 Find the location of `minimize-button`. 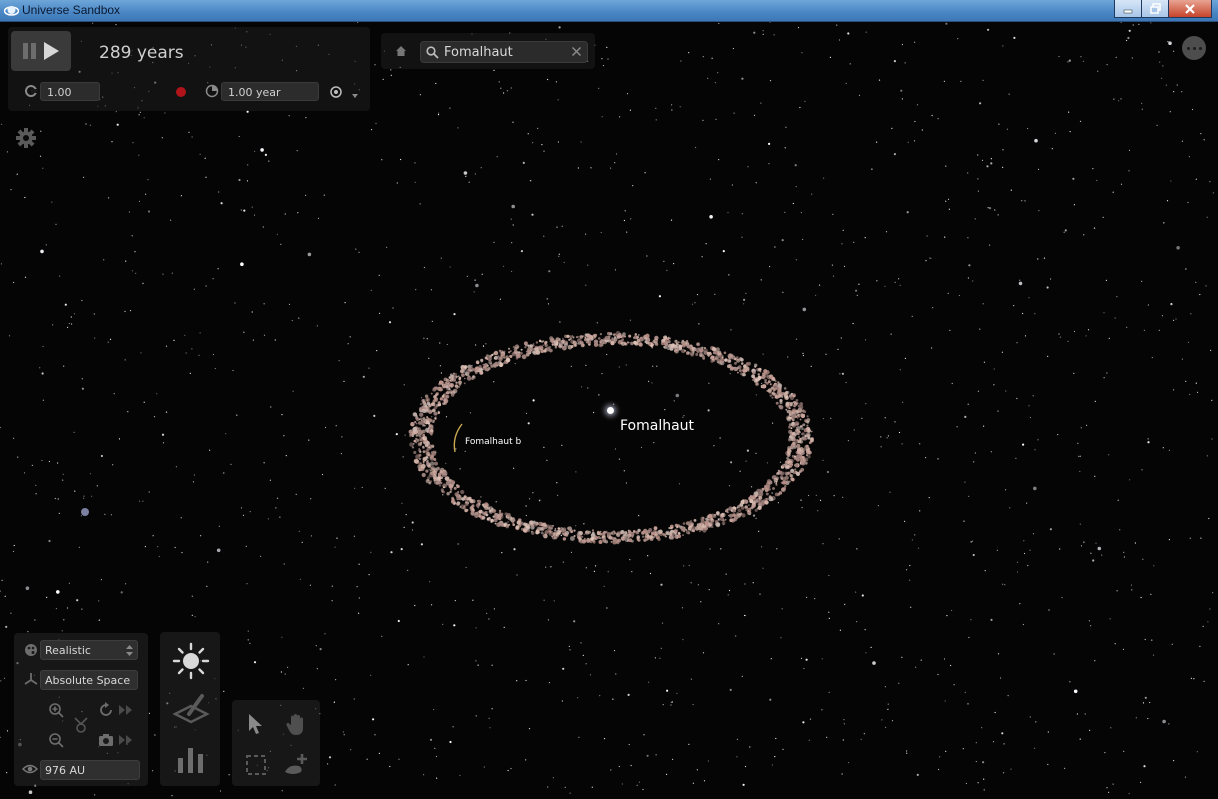

minimize-button is located at coordinates (1128, 9).